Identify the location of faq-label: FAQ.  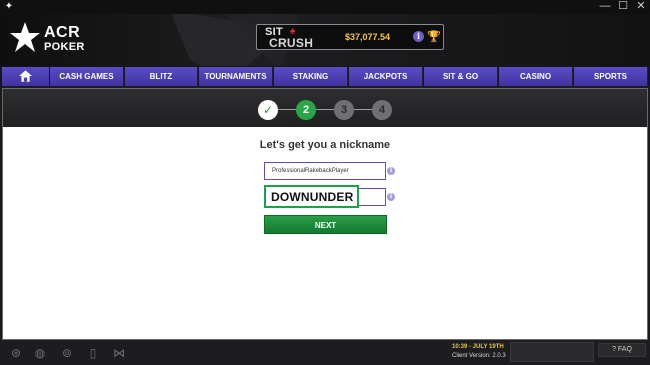
(624, 349).